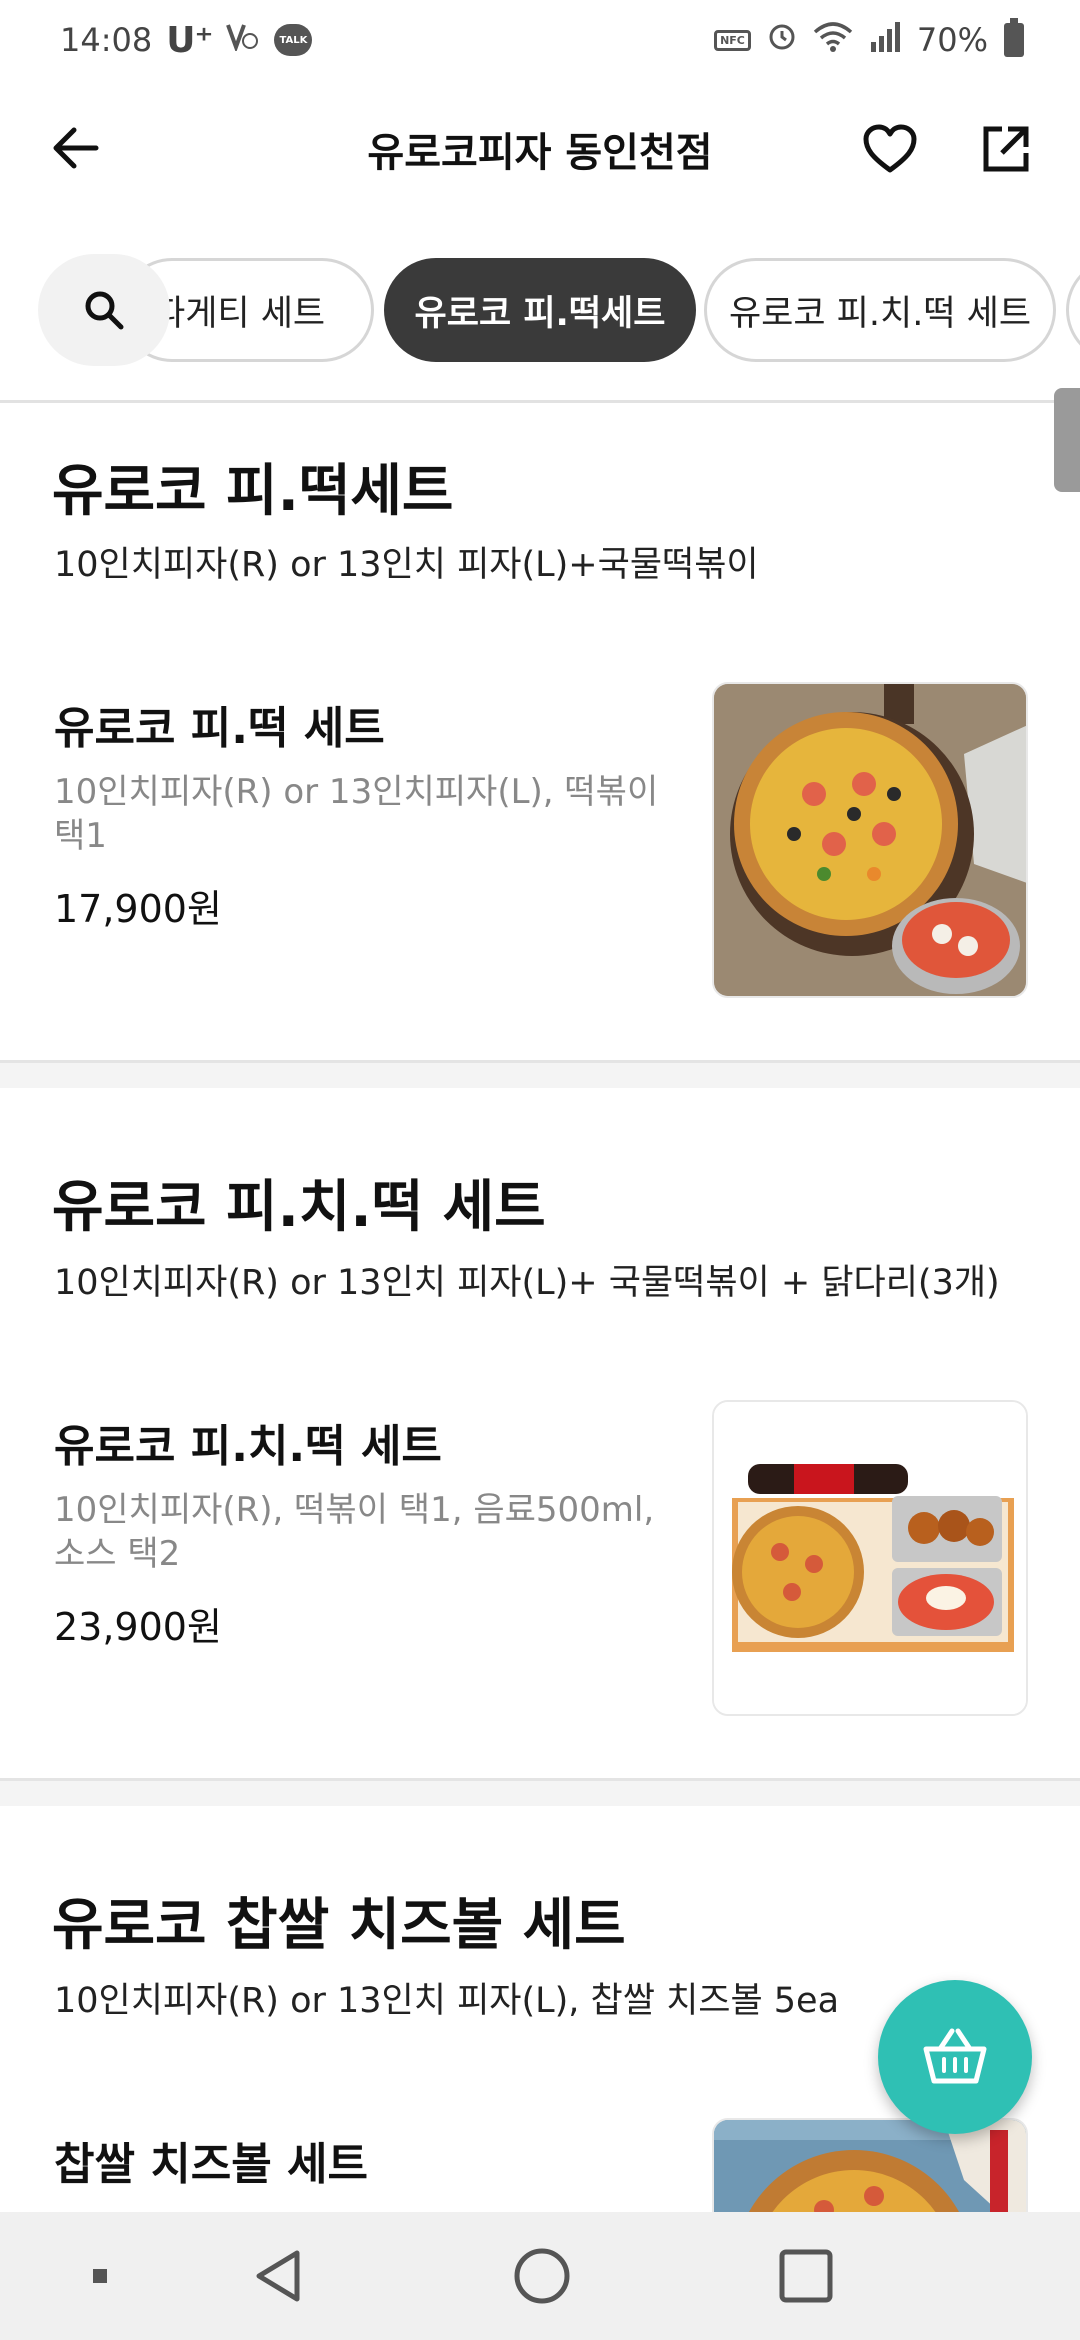  I want to click on scrollbar-thumb, so click(1067, 440).